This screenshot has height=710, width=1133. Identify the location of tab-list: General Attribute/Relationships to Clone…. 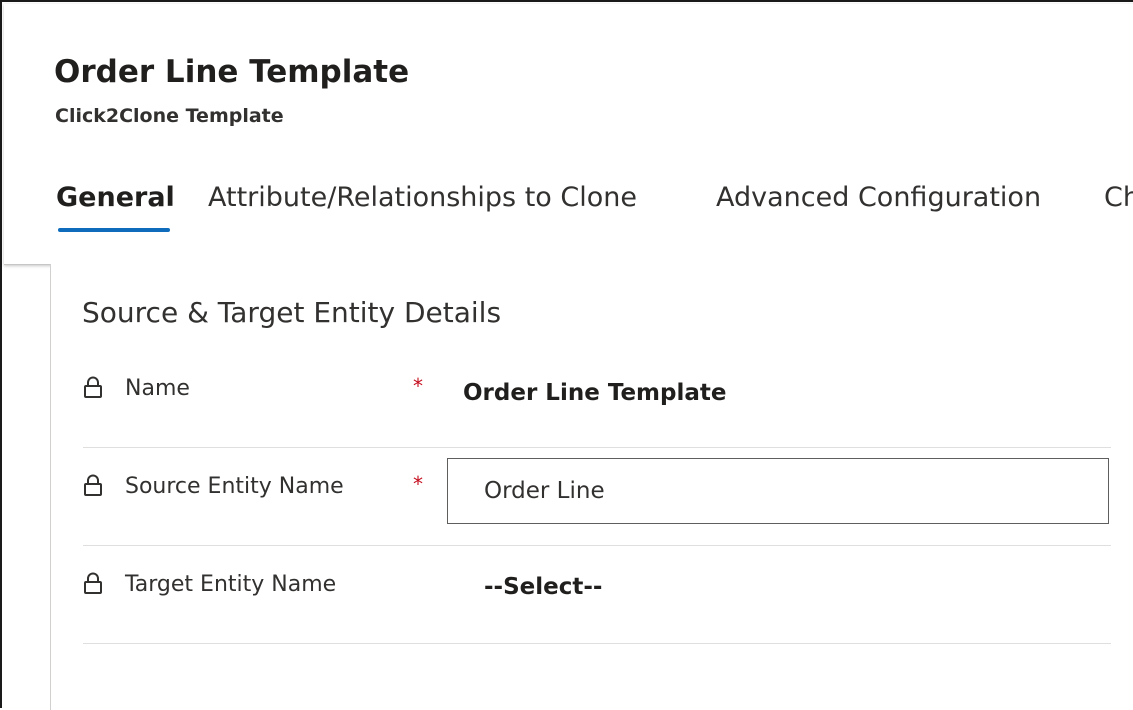
(593, 212).